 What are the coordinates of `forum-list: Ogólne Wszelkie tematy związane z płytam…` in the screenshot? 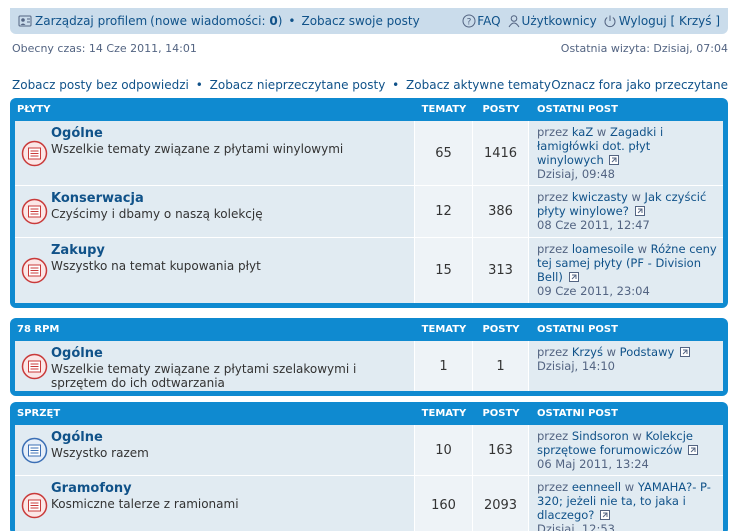 It's located at (369, 366).